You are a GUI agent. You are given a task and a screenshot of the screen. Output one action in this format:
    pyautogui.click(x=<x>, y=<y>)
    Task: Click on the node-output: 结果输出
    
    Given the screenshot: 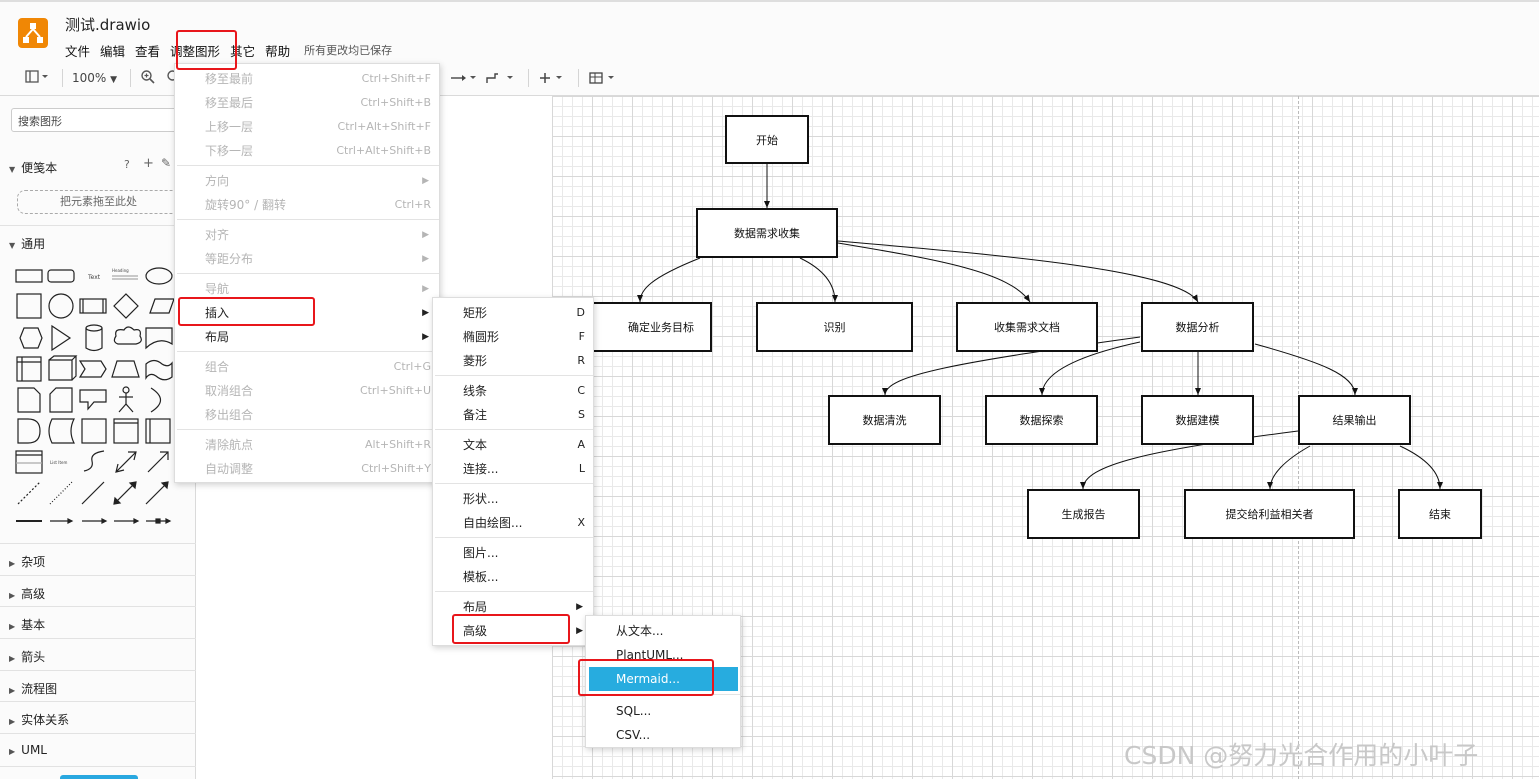 What is the action you would take?
    pyautogui.click(x=1354, y=420)
    